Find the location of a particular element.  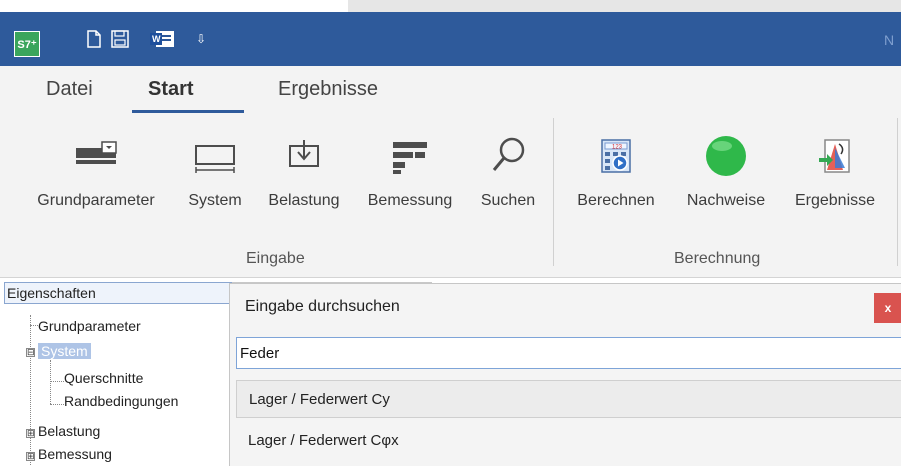

word-icon: W is located at coordinates (162, 39).